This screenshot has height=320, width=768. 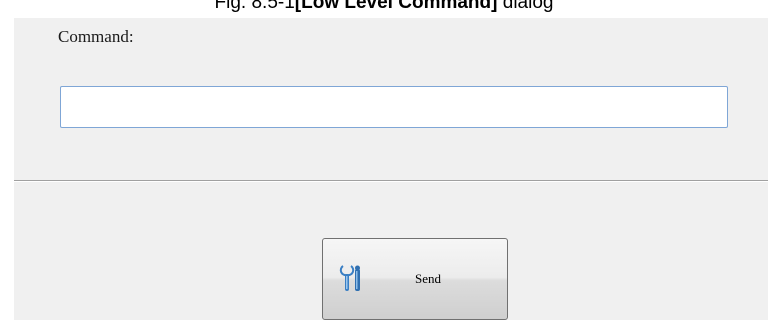 What do you see at coordinates (394, 107) in the screenshot?
I see `command-input` at bounding box center [394, 107].